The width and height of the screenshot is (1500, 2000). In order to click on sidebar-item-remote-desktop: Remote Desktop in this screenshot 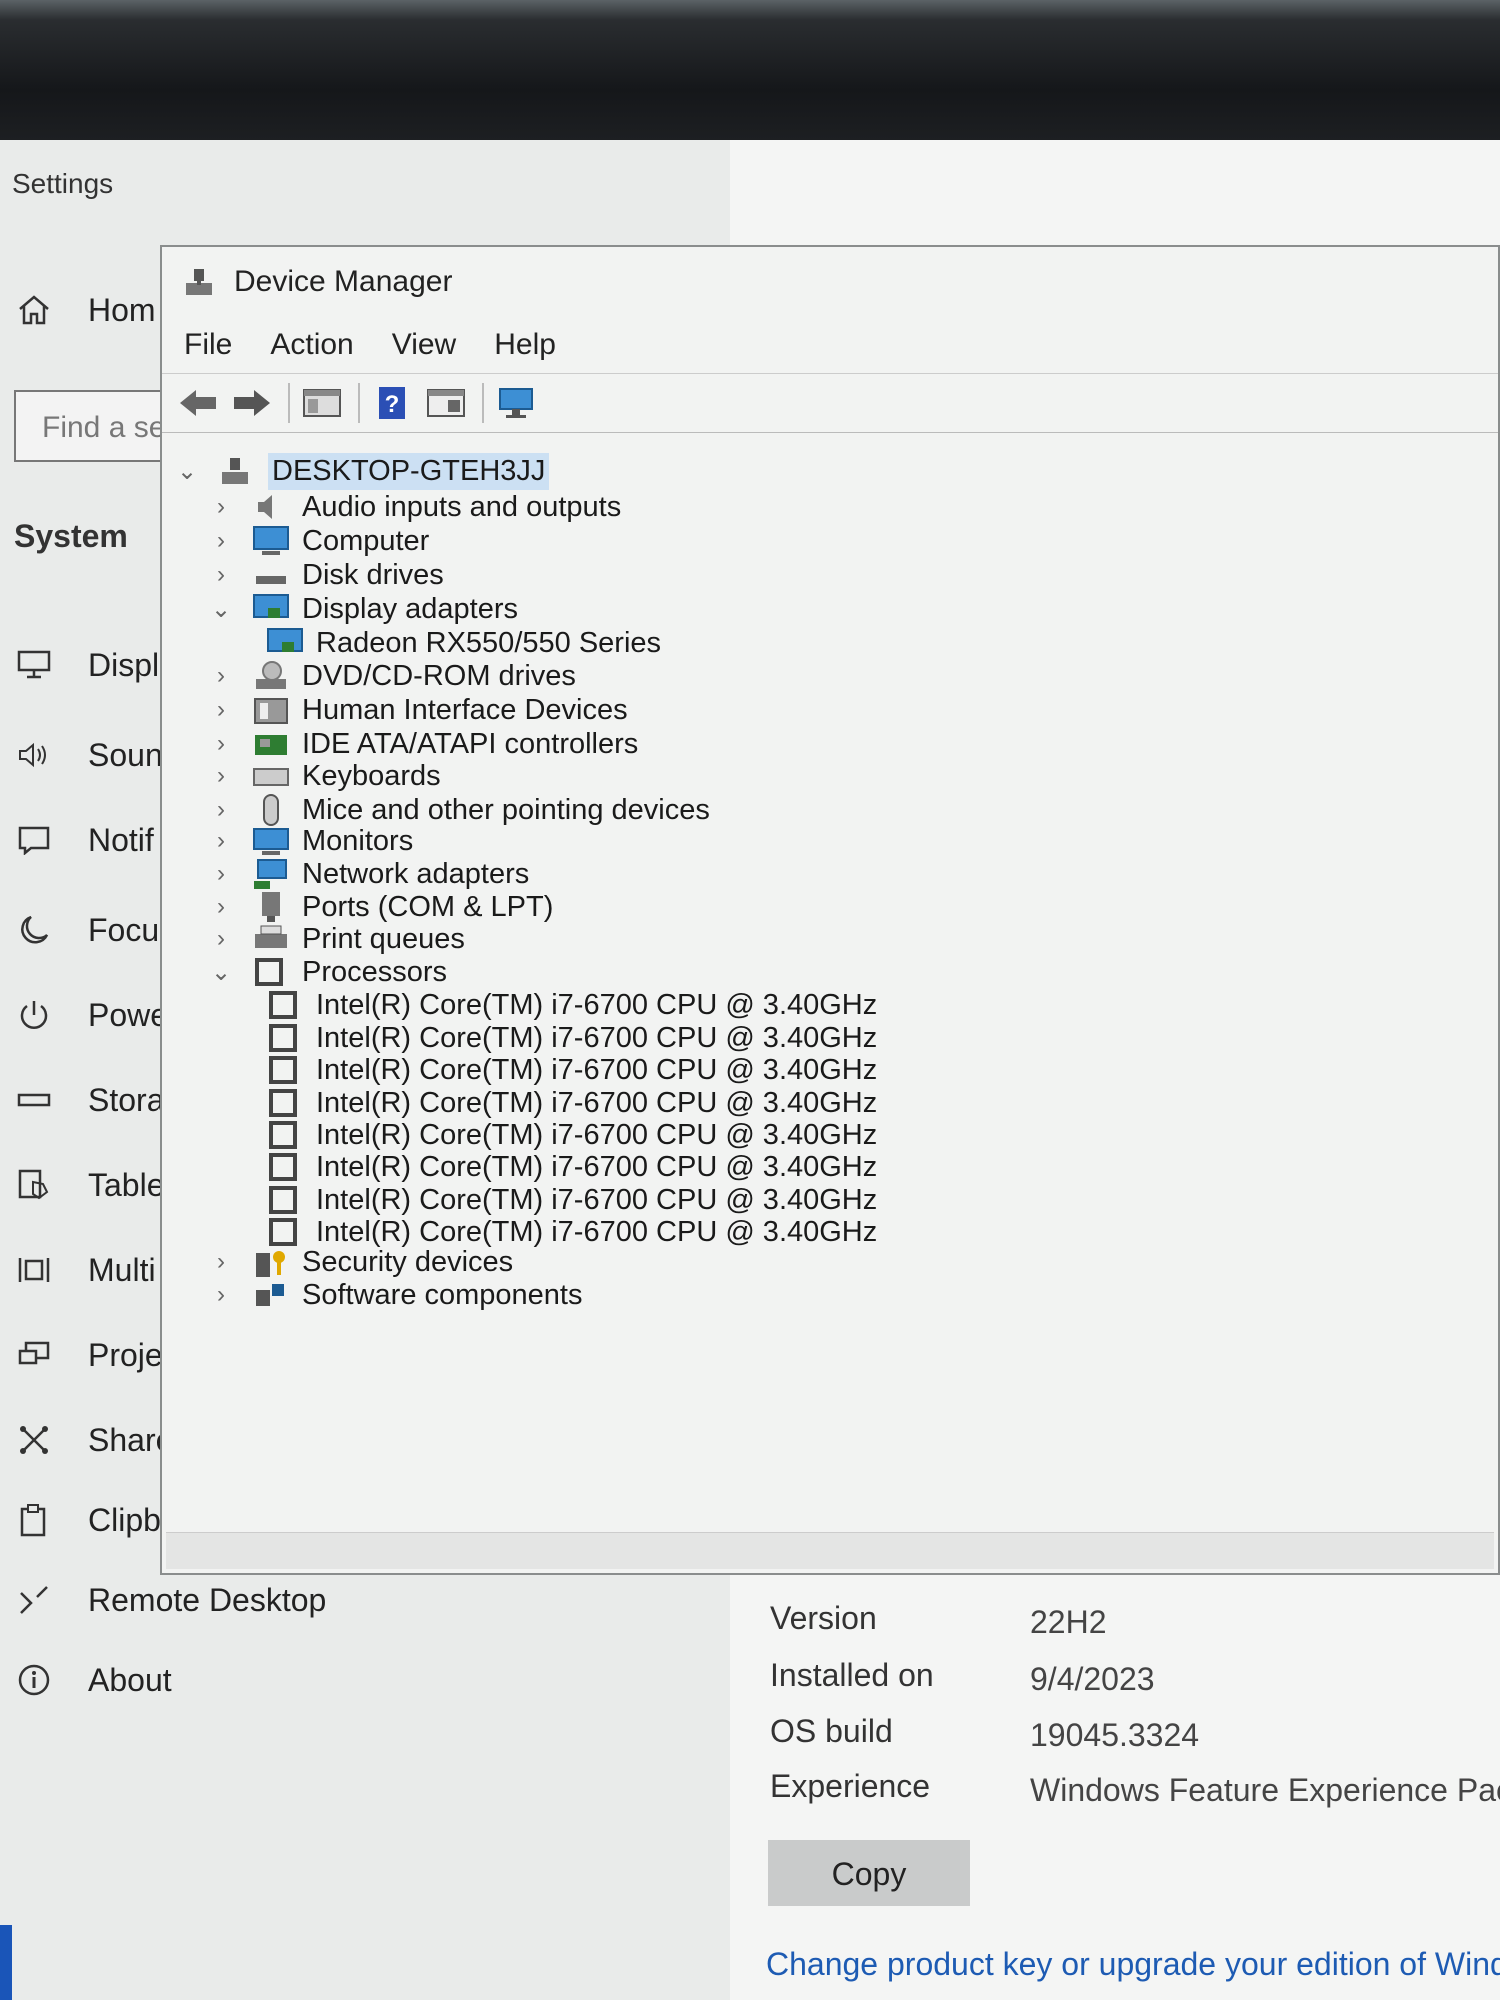, I will do `click(170, 1600)`.